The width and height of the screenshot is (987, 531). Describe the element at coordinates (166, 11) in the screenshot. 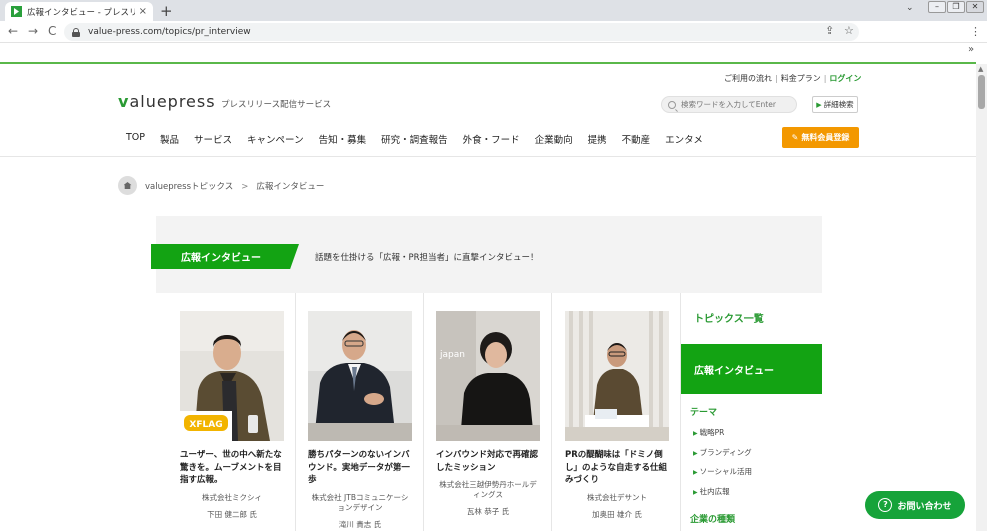

I see `new-tab-button: +` at that location.